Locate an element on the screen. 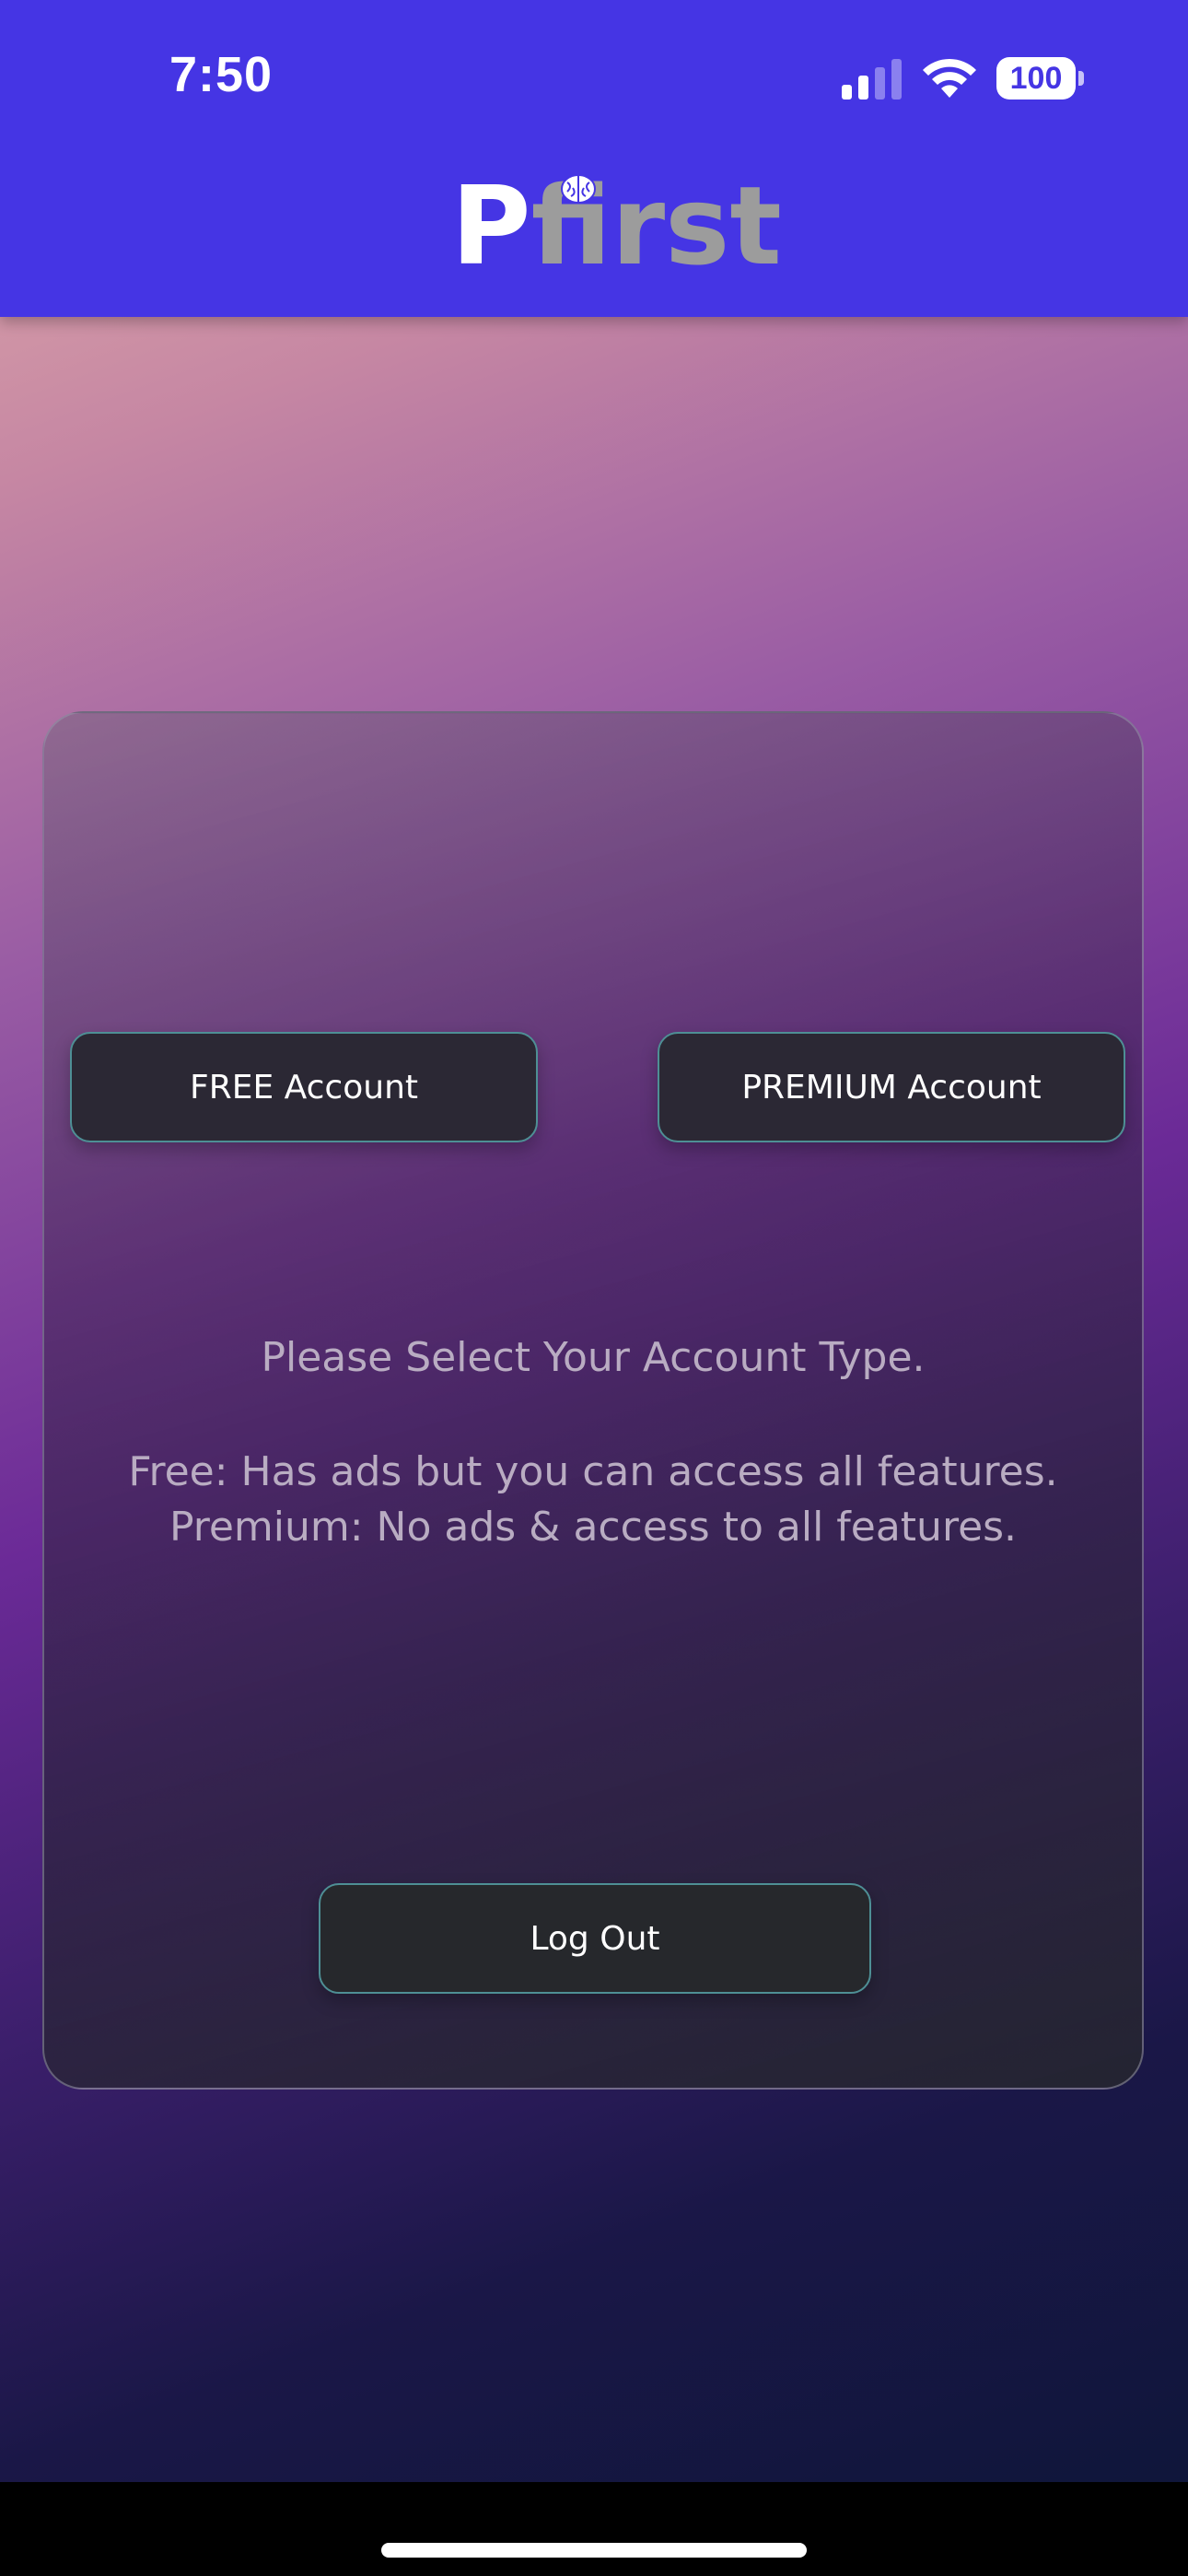  wifi-icon is located at coordinates (949, 78).